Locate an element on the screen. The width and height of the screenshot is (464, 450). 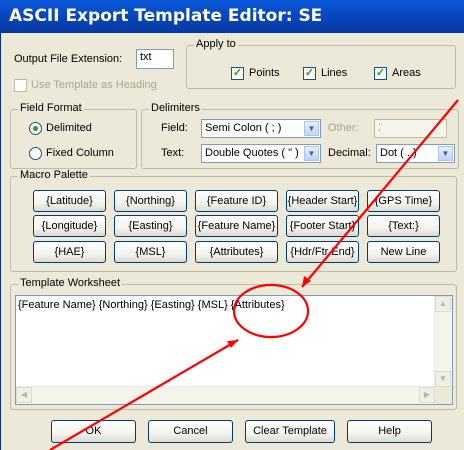
macro-northing-button: {Northing} is located at coordinates (150, 201).